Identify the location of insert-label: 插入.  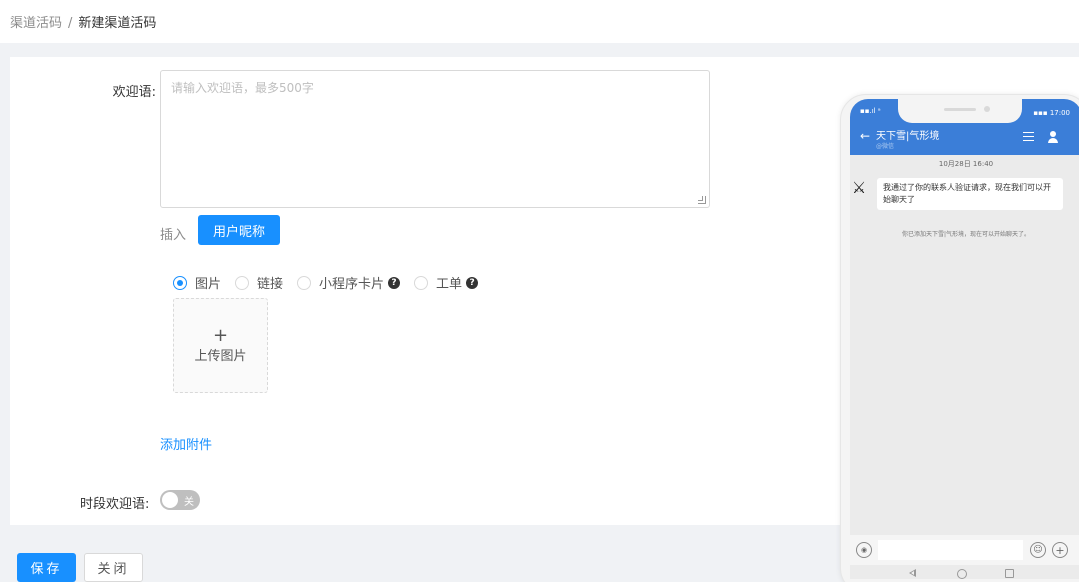
(173, 235).